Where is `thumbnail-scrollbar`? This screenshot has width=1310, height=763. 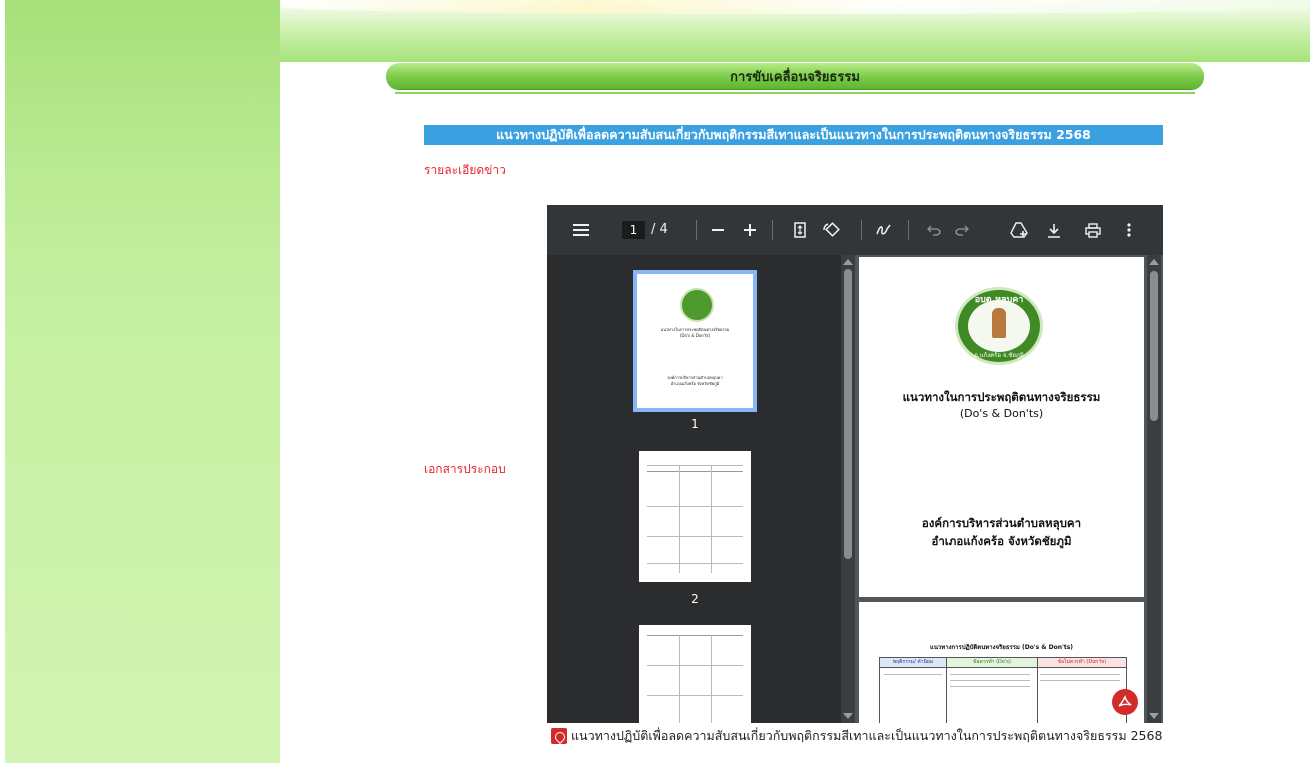
thumbnail-scrollbar is located at coordinates (848, 489).